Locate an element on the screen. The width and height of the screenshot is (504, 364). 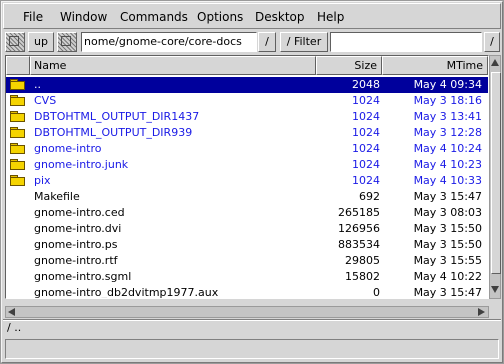
file-name: DBTOHTML_OUTPUT_DIR939 is located at coordinates (113, 132).